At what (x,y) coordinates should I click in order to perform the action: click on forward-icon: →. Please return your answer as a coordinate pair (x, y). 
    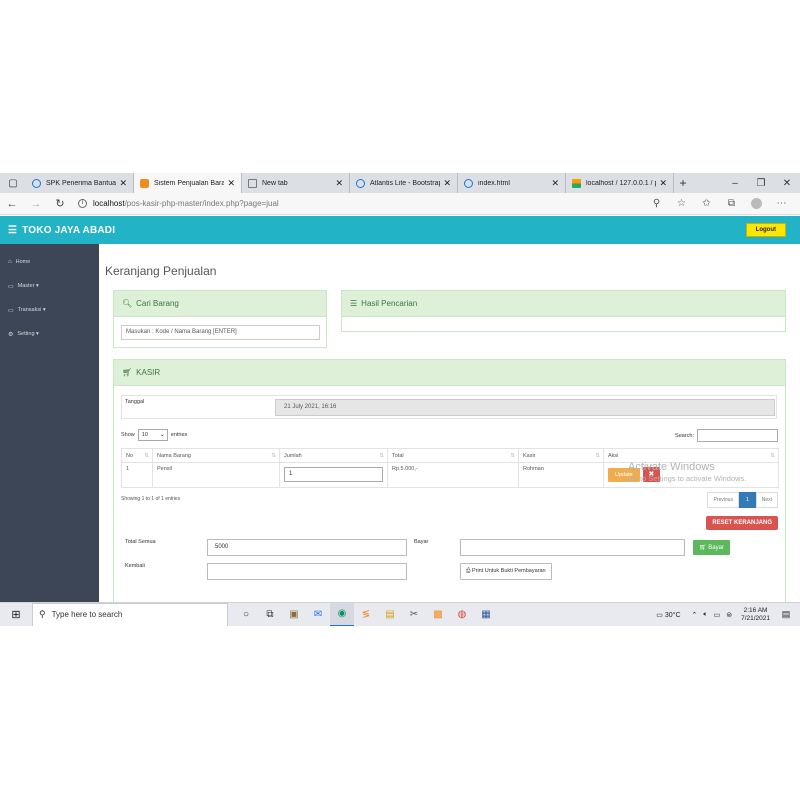
    Looking at the image, I should click on (36, 204).